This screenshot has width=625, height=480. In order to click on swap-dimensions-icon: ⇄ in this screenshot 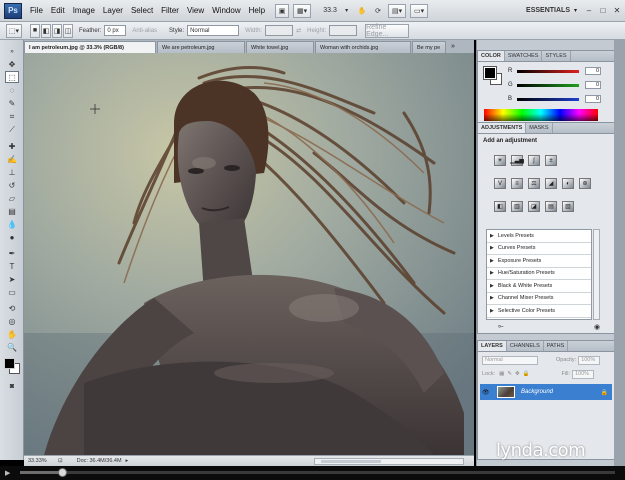, I will do `click(298, 30)`.